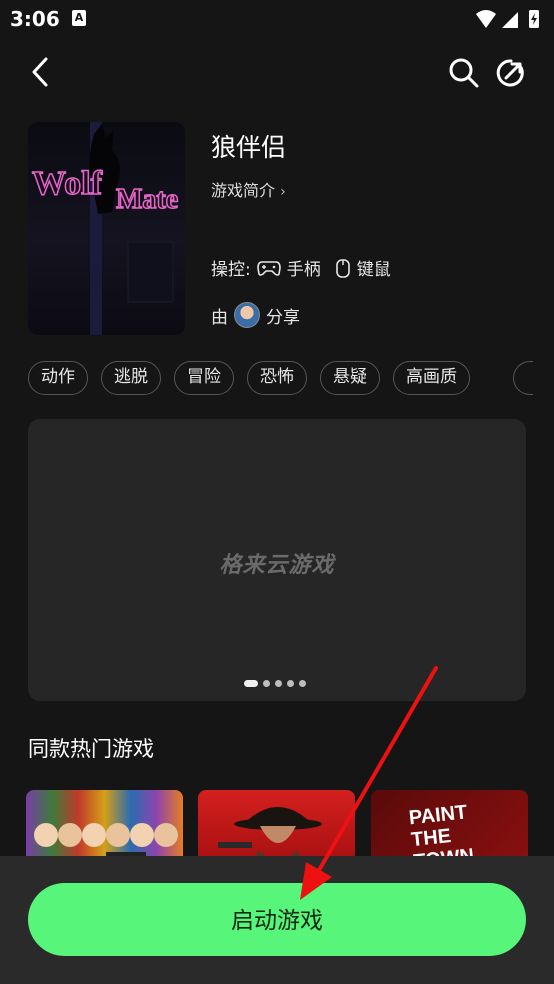  I want to click on launch-game-button: 启动游戏, so click(277, 919).